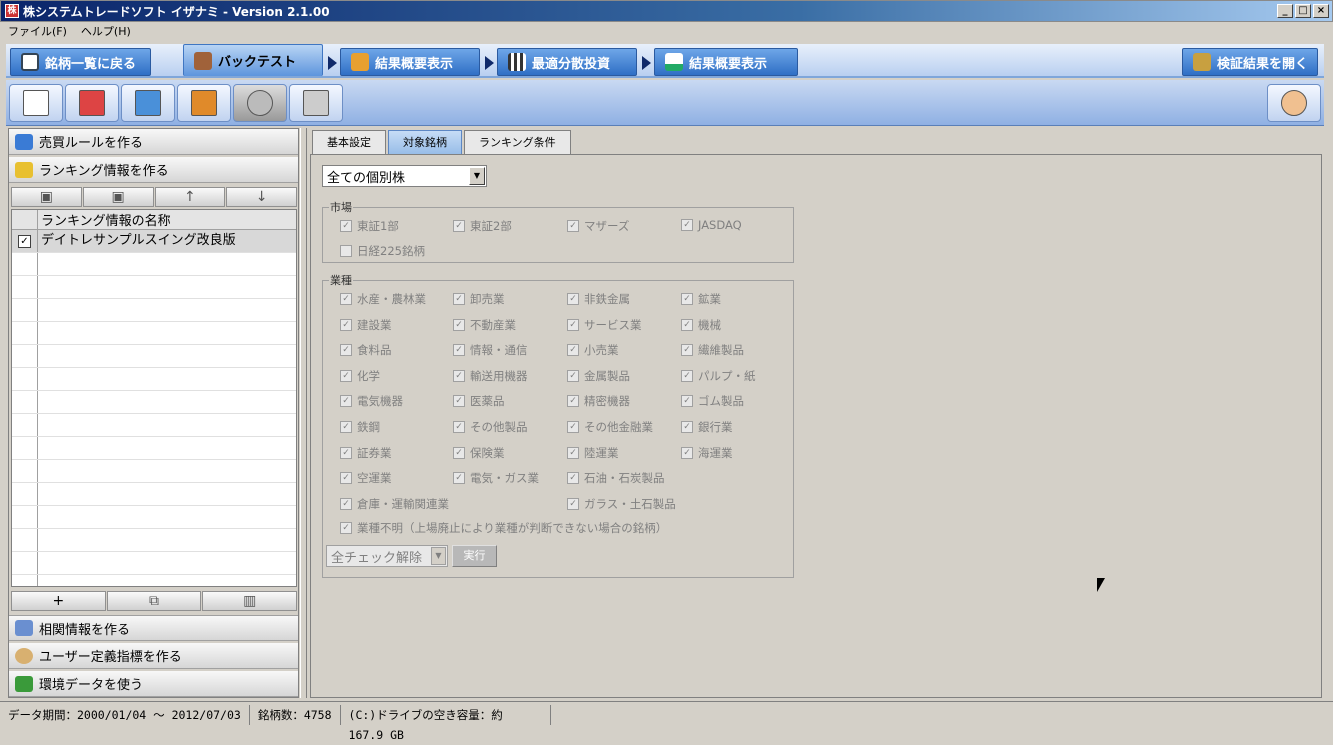 This screenshot has width=1333, height=745. I want to click on industry-checkbox: ✓ 電気機器, so click(371, 401).